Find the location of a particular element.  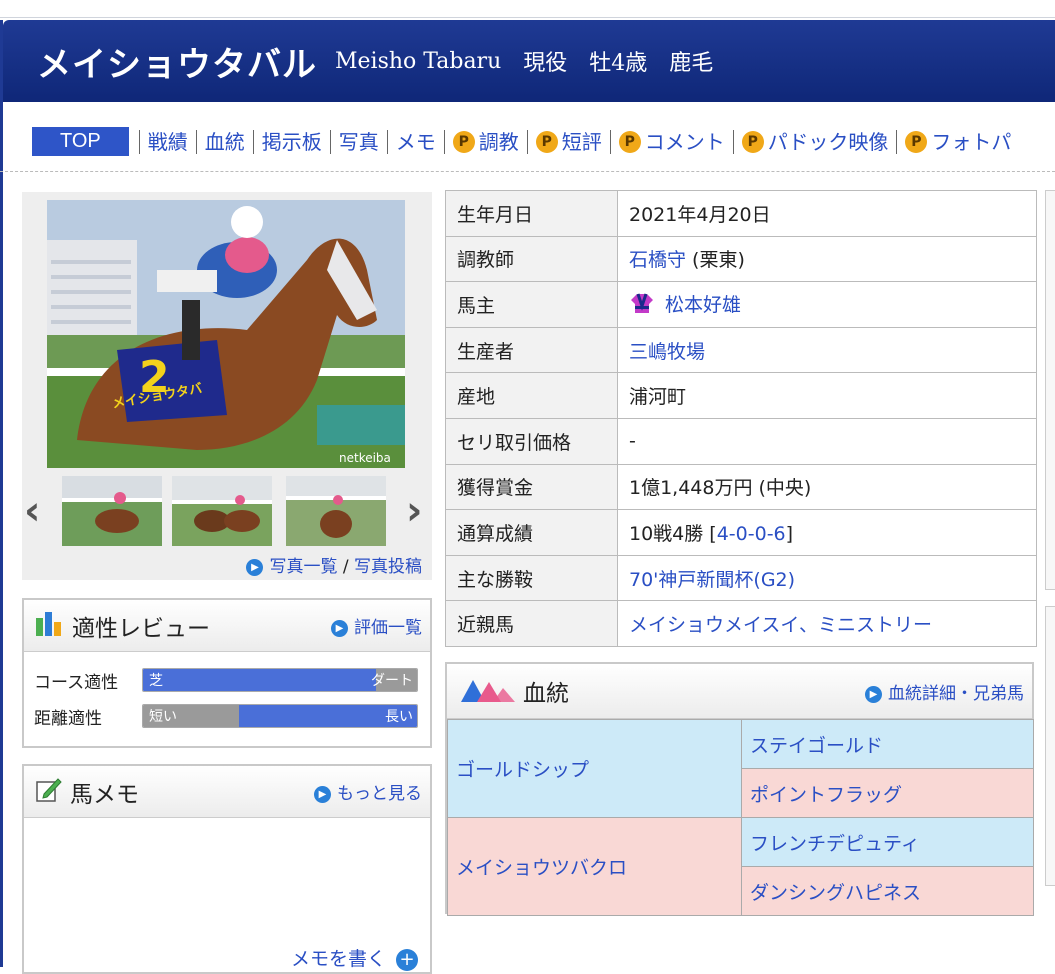

photo-post-link: 写真投稿 is located at coordinates (388, 567).